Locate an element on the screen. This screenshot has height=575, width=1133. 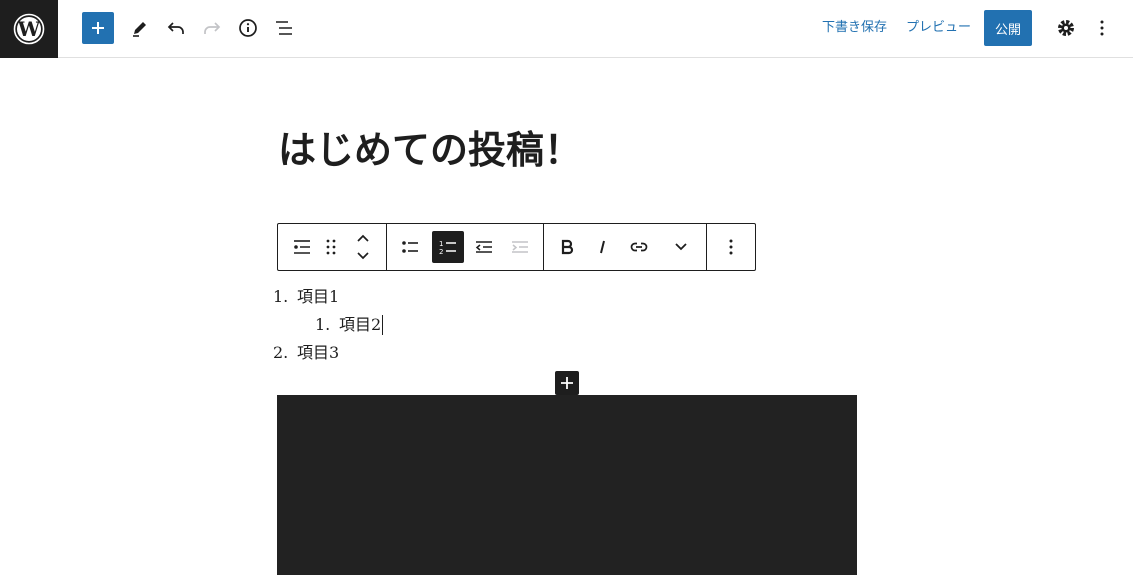
list-view-icon is located at coordinates (284, 28).